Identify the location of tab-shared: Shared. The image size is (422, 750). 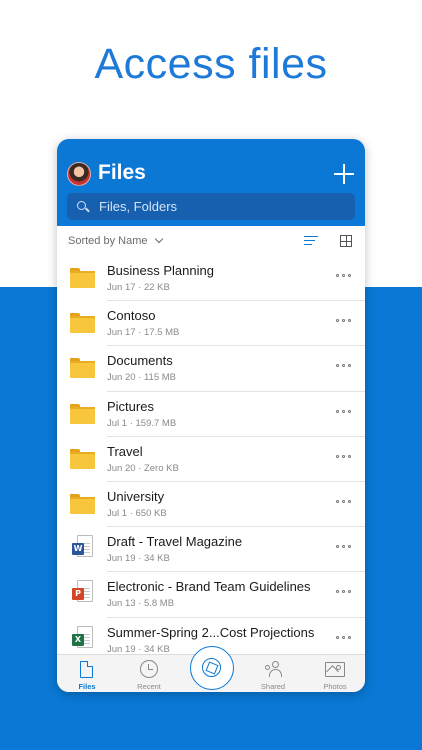
(273, 673).